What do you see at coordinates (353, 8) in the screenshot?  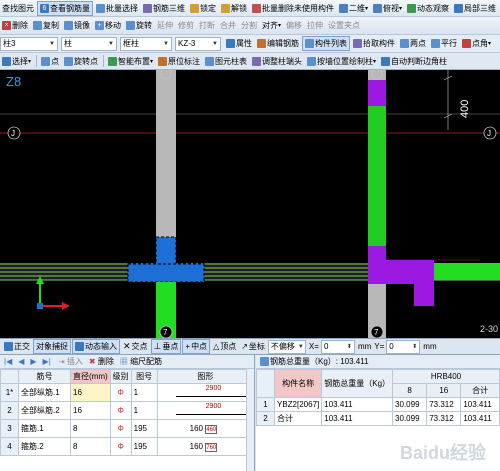 I see `view-2d-dropdown: 二维 ▾` at bounding box center [353, 8].